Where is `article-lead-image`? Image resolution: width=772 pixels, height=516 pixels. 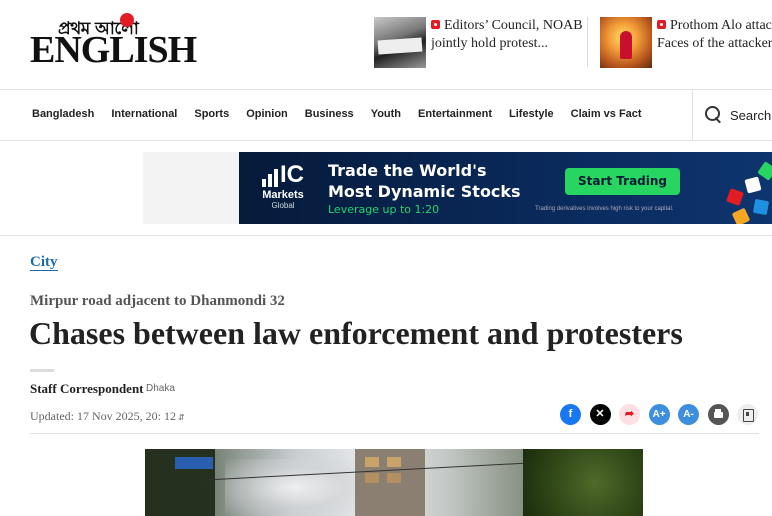
article-lead-image is located at coordinates (394, 482).